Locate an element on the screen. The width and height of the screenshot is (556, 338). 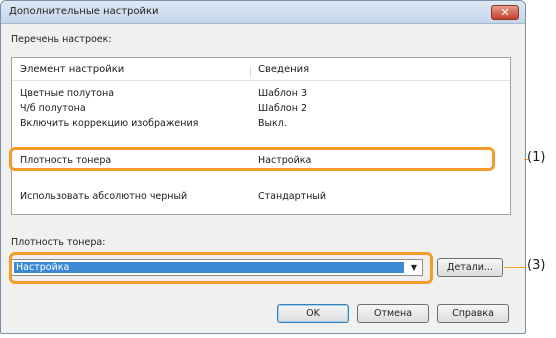
help-button: Справка is located at coordinates (473, 313).